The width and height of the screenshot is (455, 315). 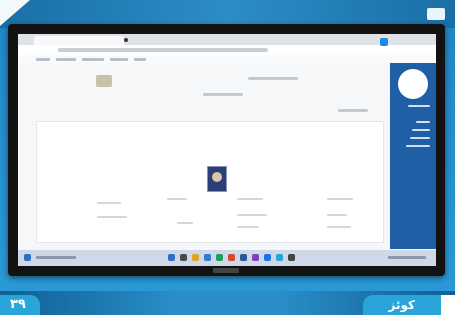 What do you see at coordinates (384, 42) in the screenshot?
I see `sidebar-toggle-button` at bounding box center [384, 42].